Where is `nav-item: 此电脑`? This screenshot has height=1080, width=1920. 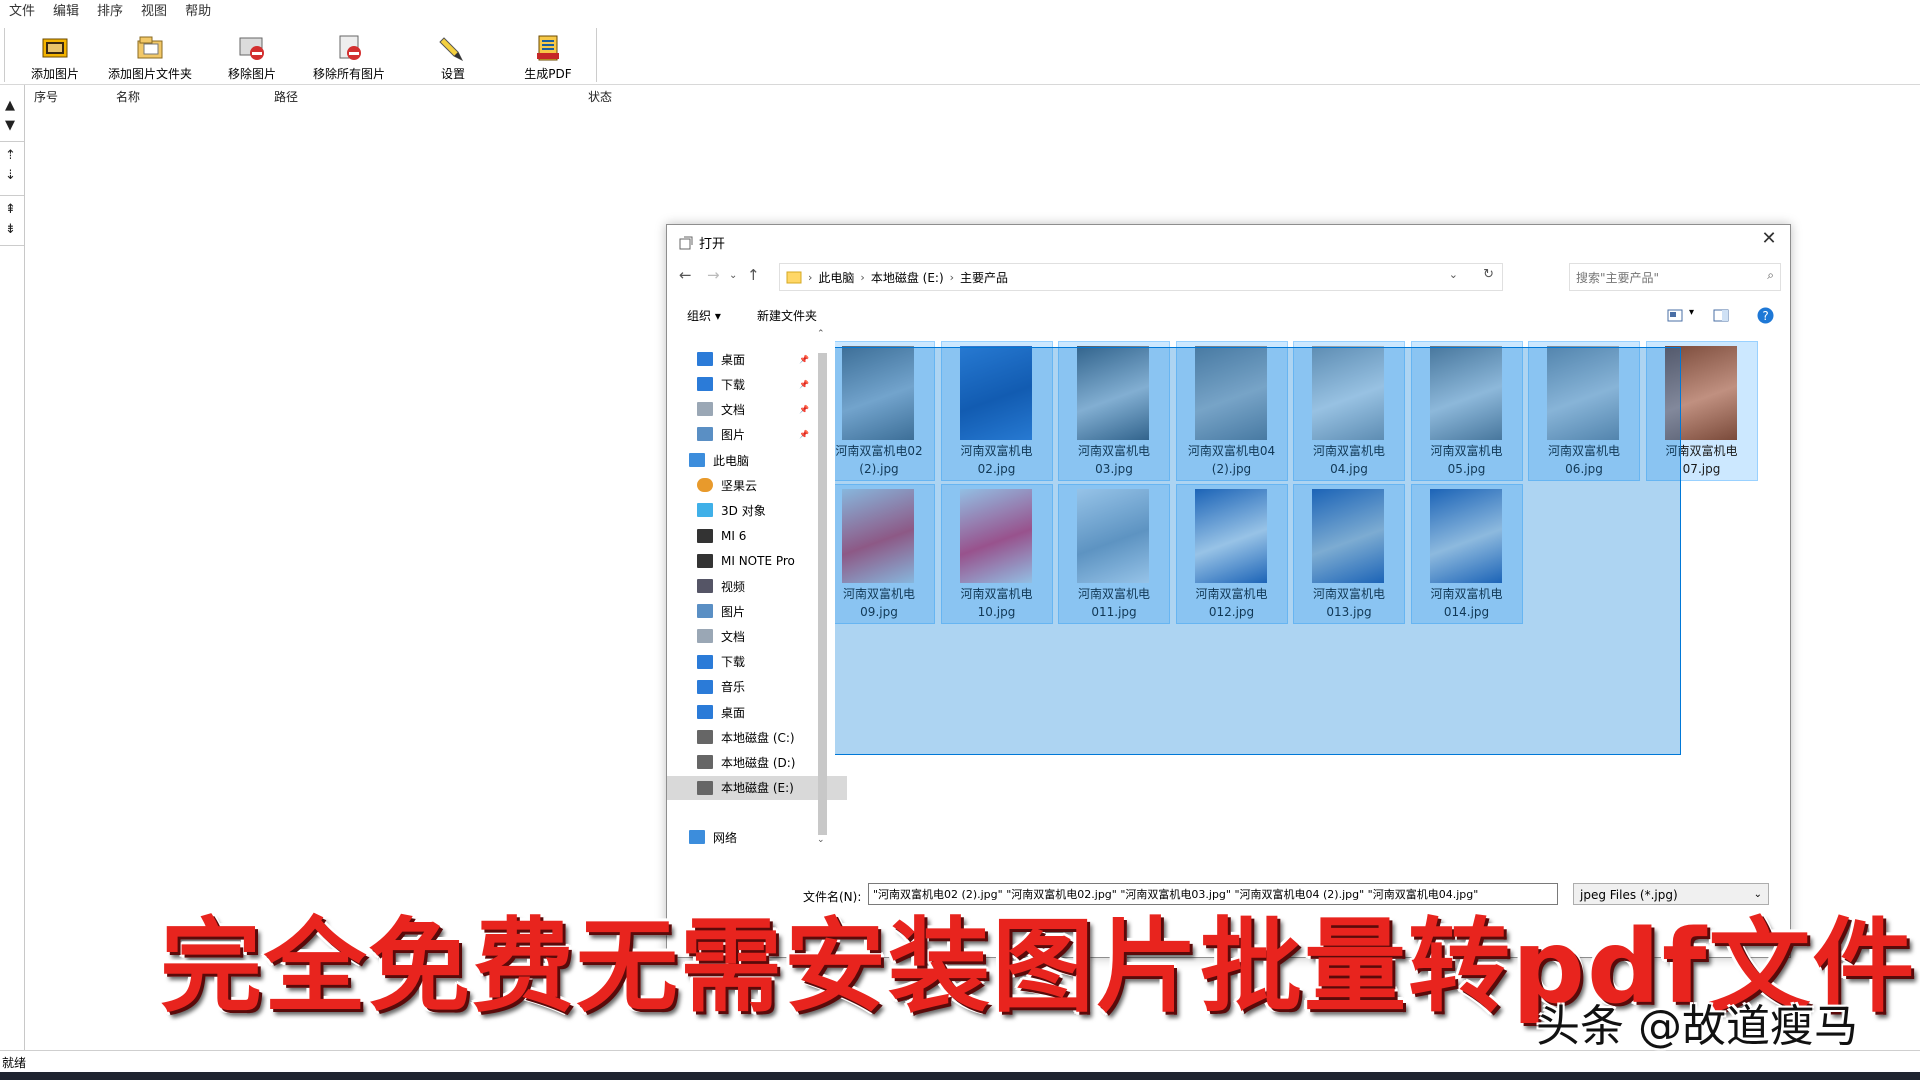 nav-item: 此电脑 is located at coordinates (753, 460).